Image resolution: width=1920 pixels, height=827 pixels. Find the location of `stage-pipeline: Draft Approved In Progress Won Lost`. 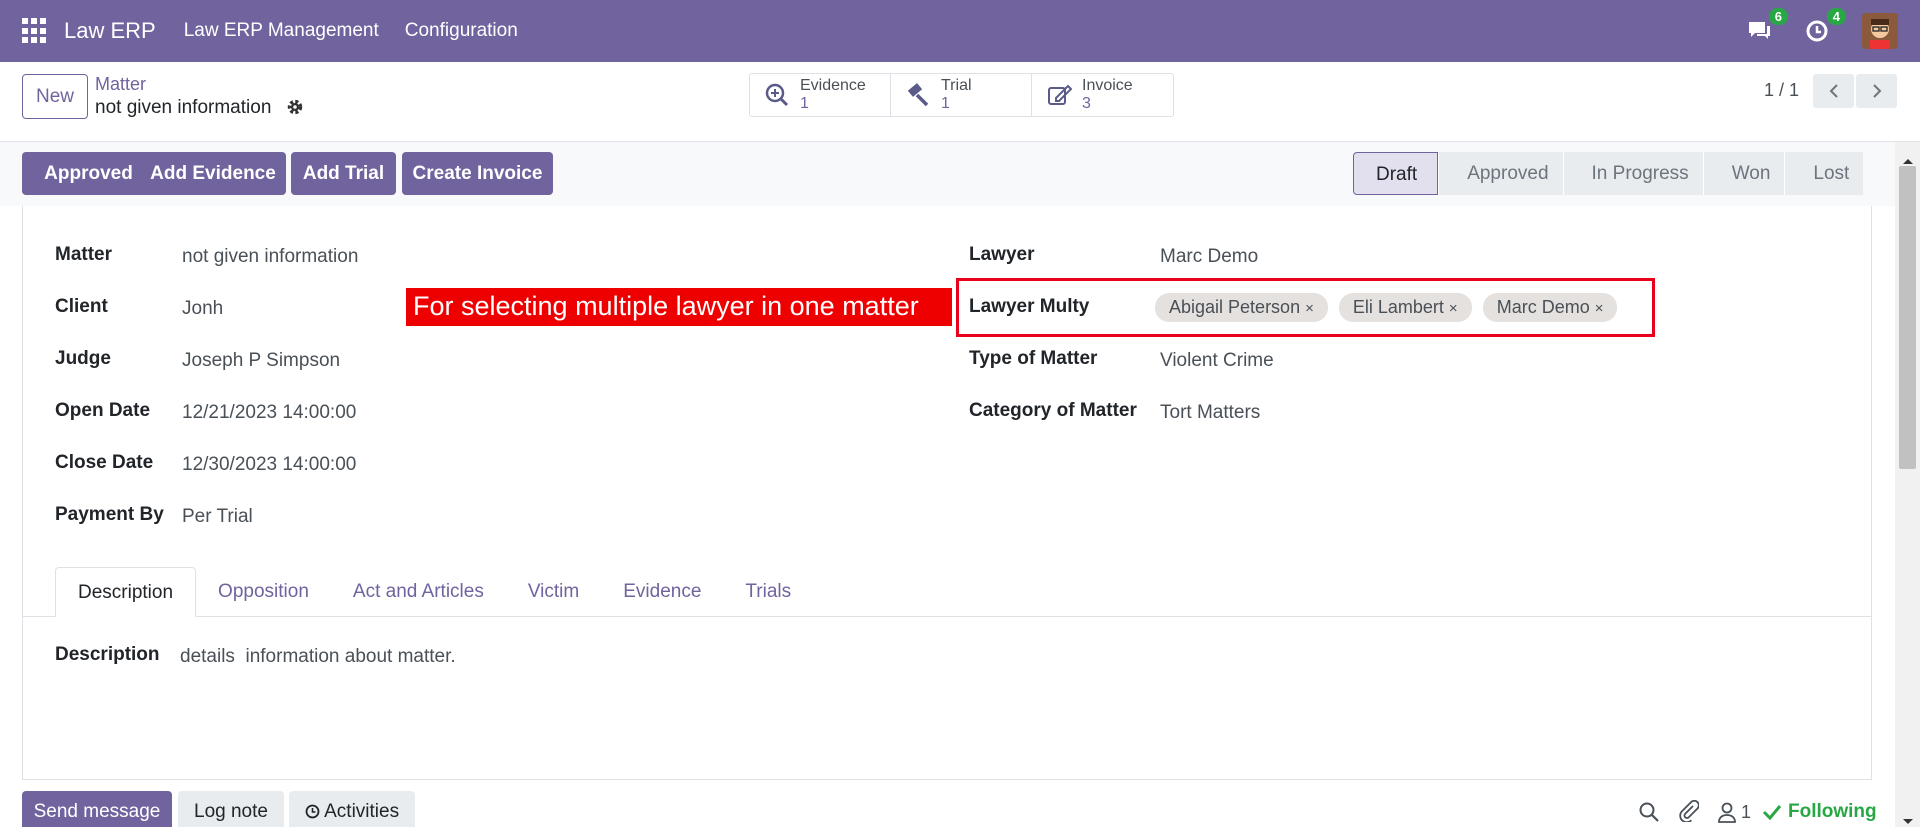

stage-pipeline: Draft Approved In Progress Won Lost is located at coordinates (1608, 173).